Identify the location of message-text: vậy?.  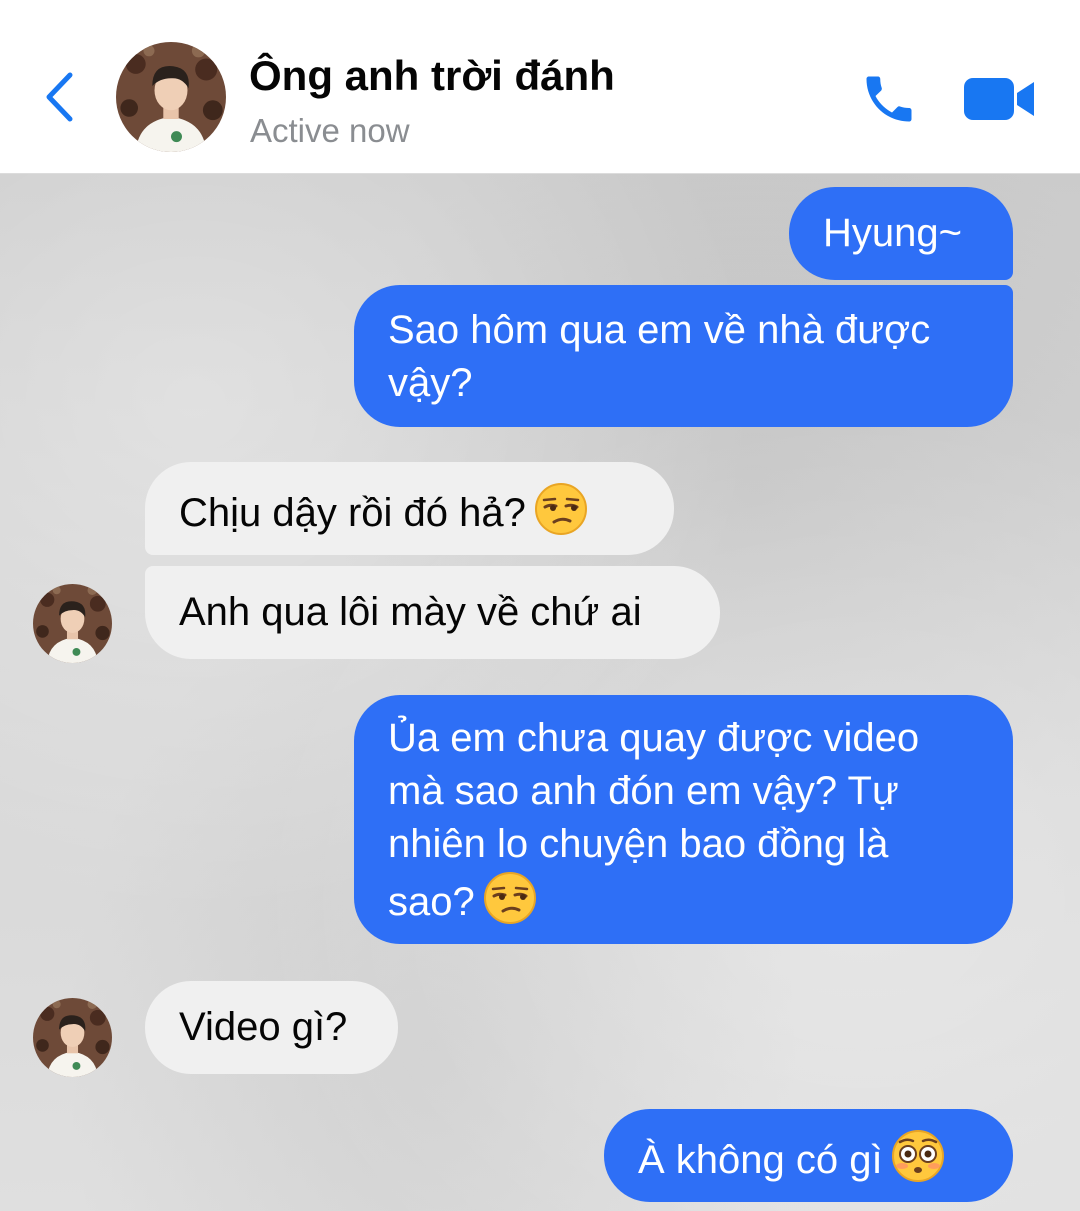
(430, 383).